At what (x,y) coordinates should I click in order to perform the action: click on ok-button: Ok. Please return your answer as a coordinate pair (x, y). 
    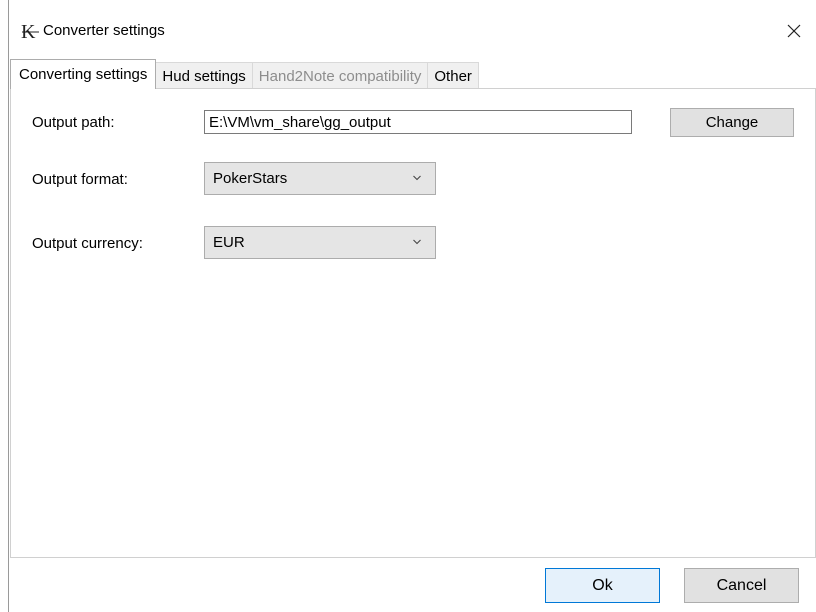
    Looking at the image, I should click on (602, 585).